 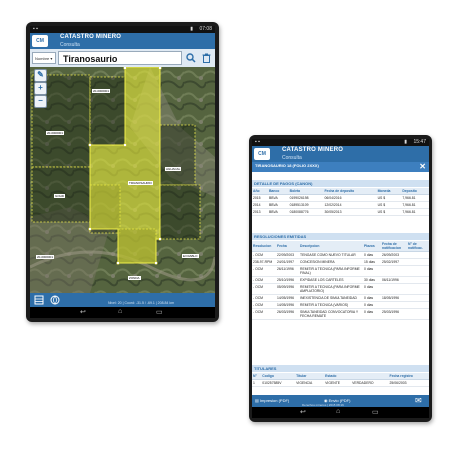 What do you see at coordinates (134, 278) in the screenshot?
I see `parcel-label: ZONDA` at bounding box center [134, 278].